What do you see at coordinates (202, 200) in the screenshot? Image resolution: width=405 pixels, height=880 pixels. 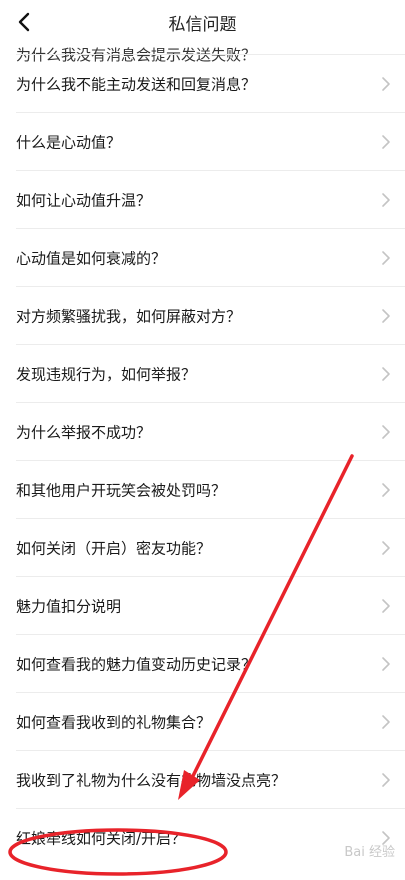 I see `faq-item: 如何让心动值升温？` at bounding box center [202, 200].